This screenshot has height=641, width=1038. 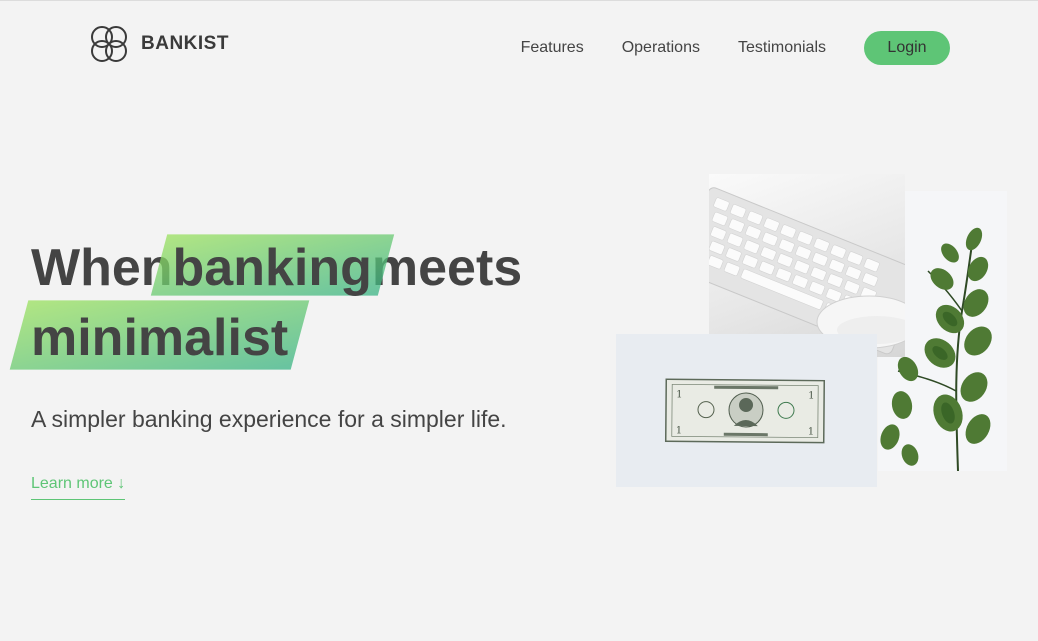 I want to click on headline-highlight-minimalist: minimalist, so click(x=159, y=338).